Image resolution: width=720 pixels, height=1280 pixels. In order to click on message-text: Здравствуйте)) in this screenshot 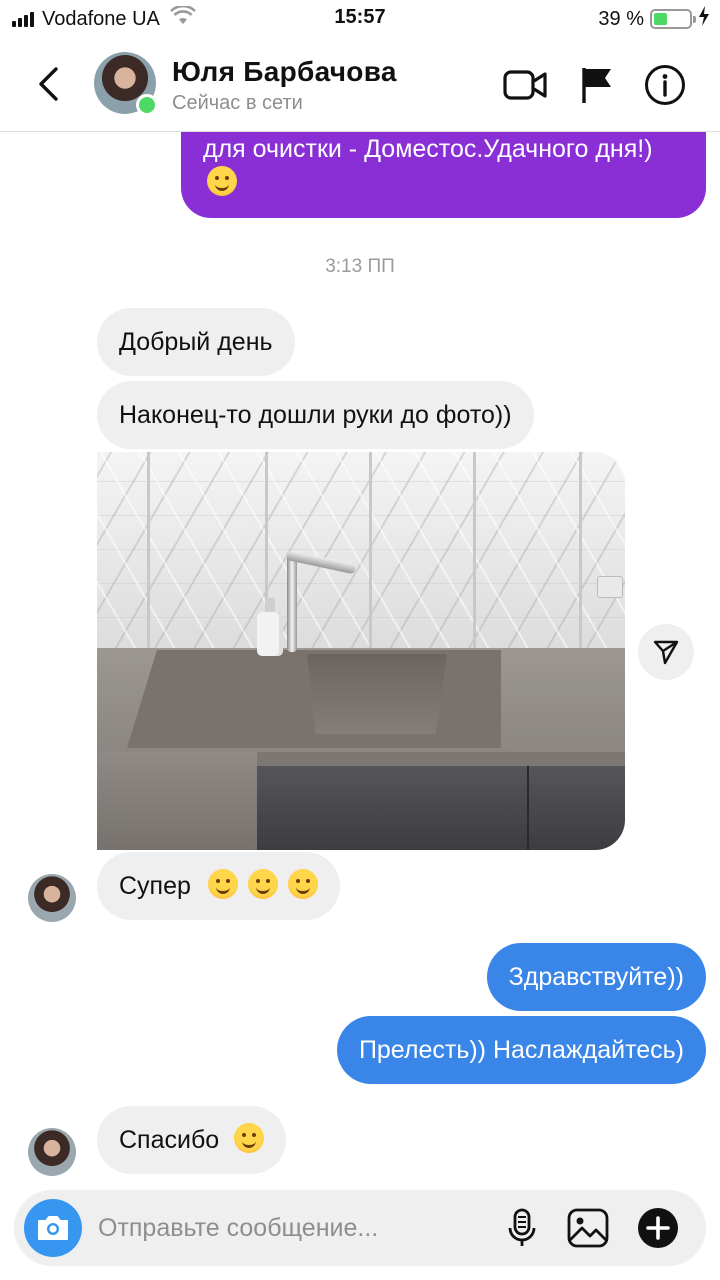, I will do `click(596, 977)`.